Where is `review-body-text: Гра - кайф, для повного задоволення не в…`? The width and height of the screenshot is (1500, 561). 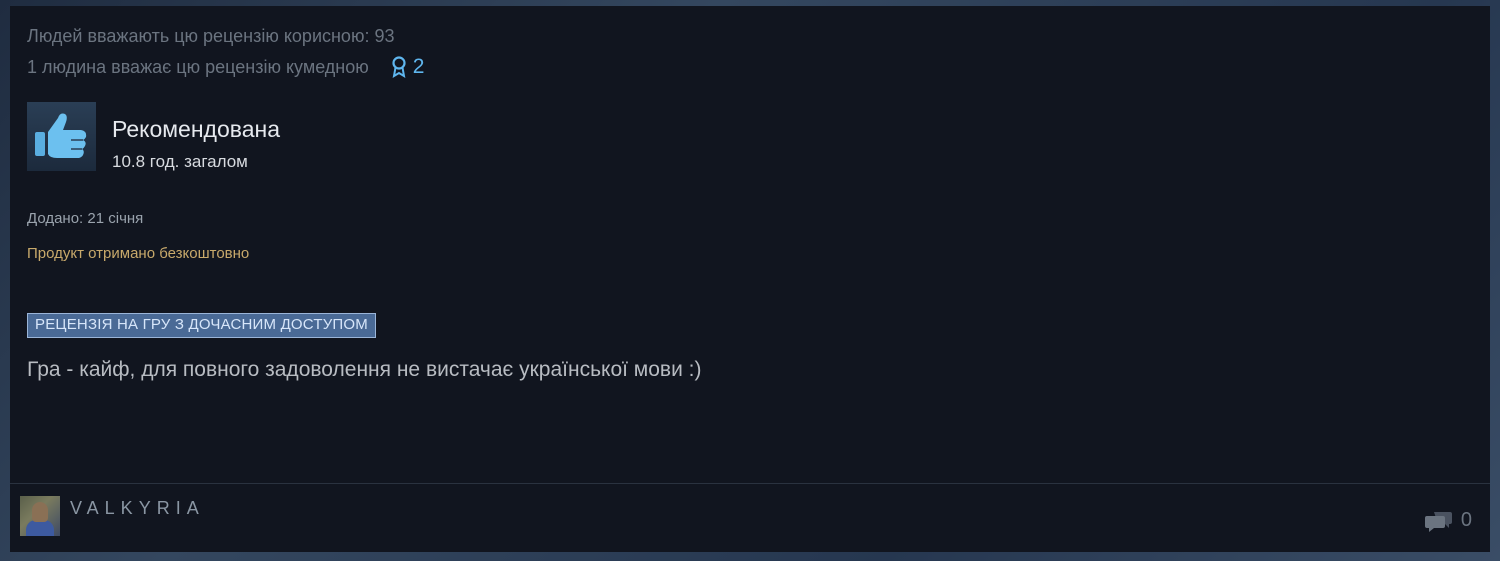 review-body-text: Гра - кайф, для повного задоволення не в… is located at coordinates (364, 369).